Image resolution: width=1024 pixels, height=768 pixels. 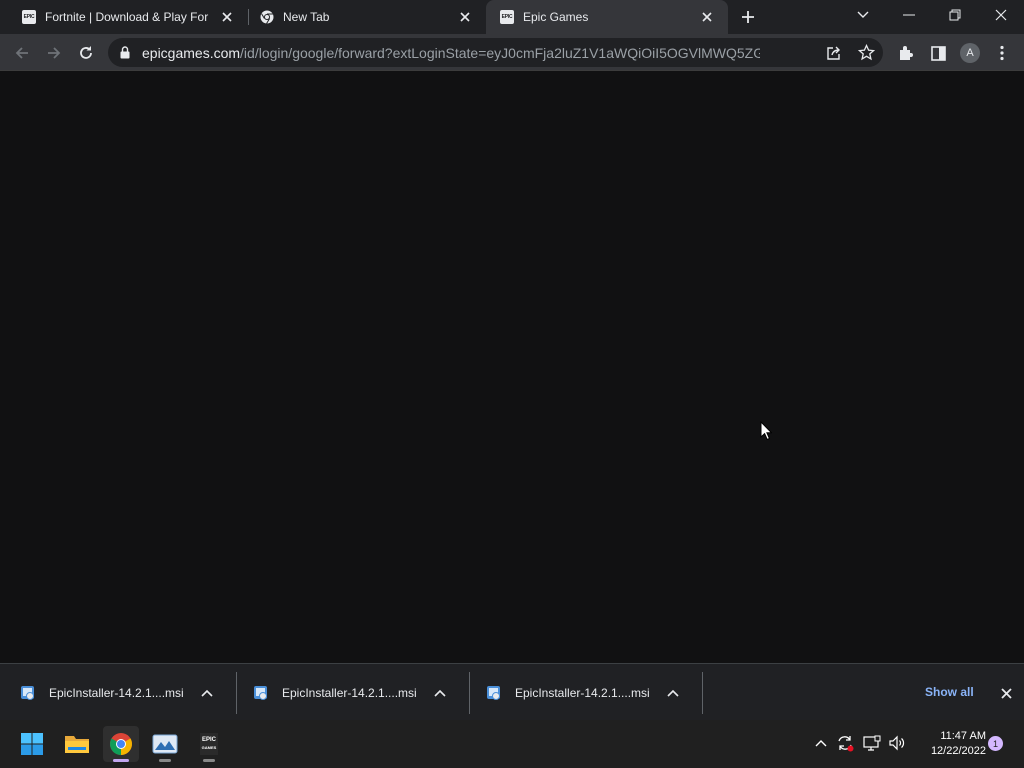 What do you see at coordinates (1006, 693) in the screenshot?
I see `close-downloads-bar-icon` at bounding box center [1006, 693].